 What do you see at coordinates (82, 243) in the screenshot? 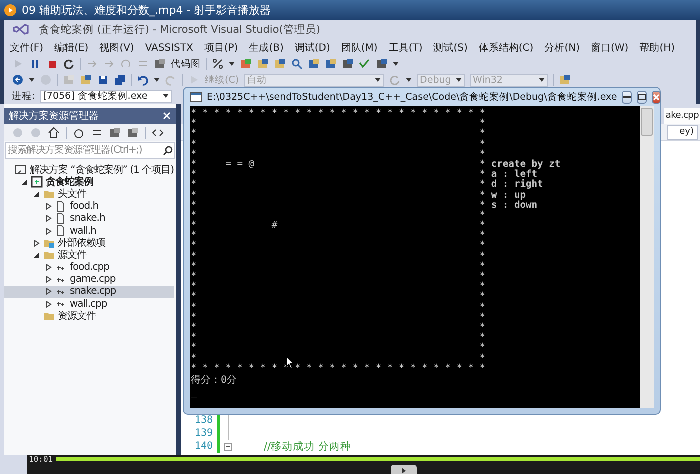
I see `tree-item-label: 外部依赖项` at bounding box center [82, 243].